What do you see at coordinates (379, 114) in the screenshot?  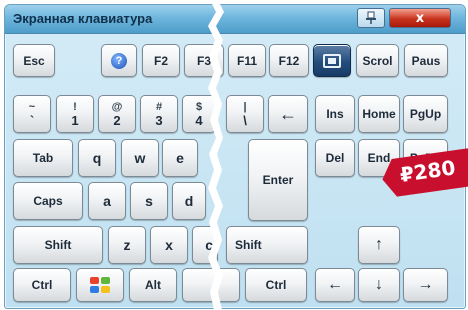 I see `key-home: Home` at bounding box center [379, 114].